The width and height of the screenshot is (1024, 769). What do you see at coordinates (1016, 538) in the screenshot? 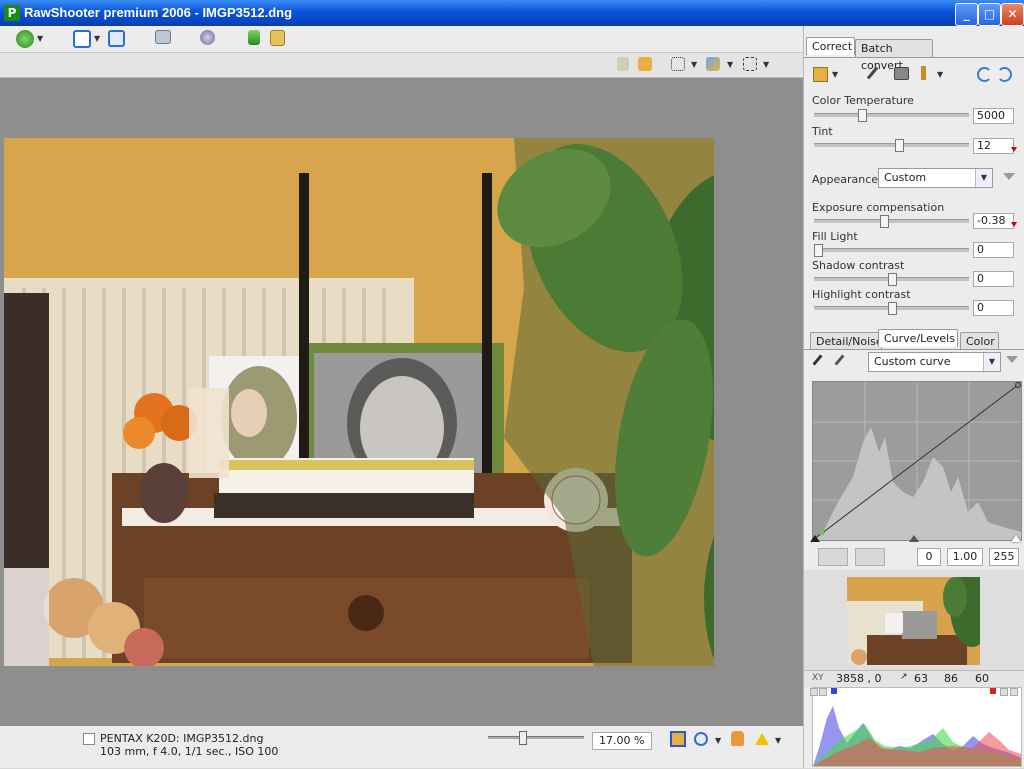
I see `white-point-marker` at bounding box center [1016, 538].